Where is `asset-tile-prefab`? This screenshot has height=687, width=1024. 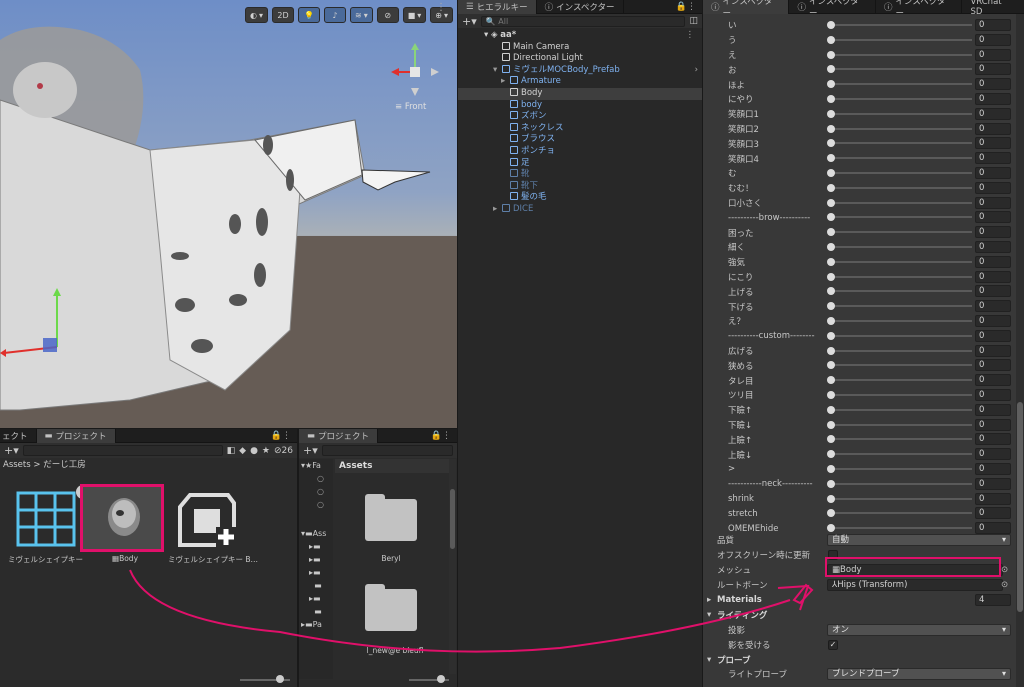 asset-tile-prefab is located at coordinates (205, 521).